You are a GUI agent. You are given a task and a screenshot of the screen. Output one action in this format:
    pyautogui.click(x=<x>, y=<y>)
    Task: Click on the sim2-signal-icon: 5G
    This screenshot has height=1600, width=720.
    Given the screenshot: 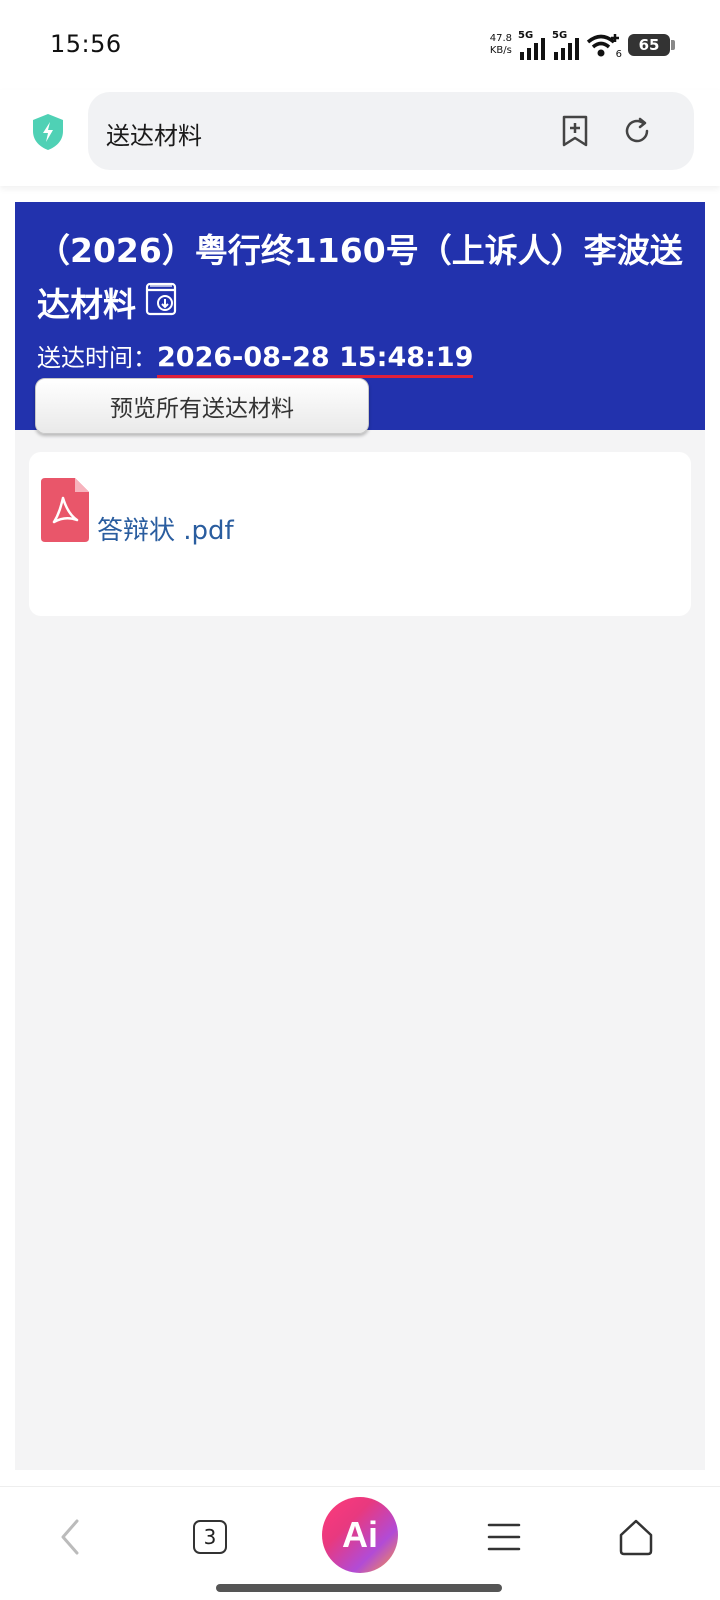 What is the action you would take?
    pyautogui.click(x=566, y=45)
    